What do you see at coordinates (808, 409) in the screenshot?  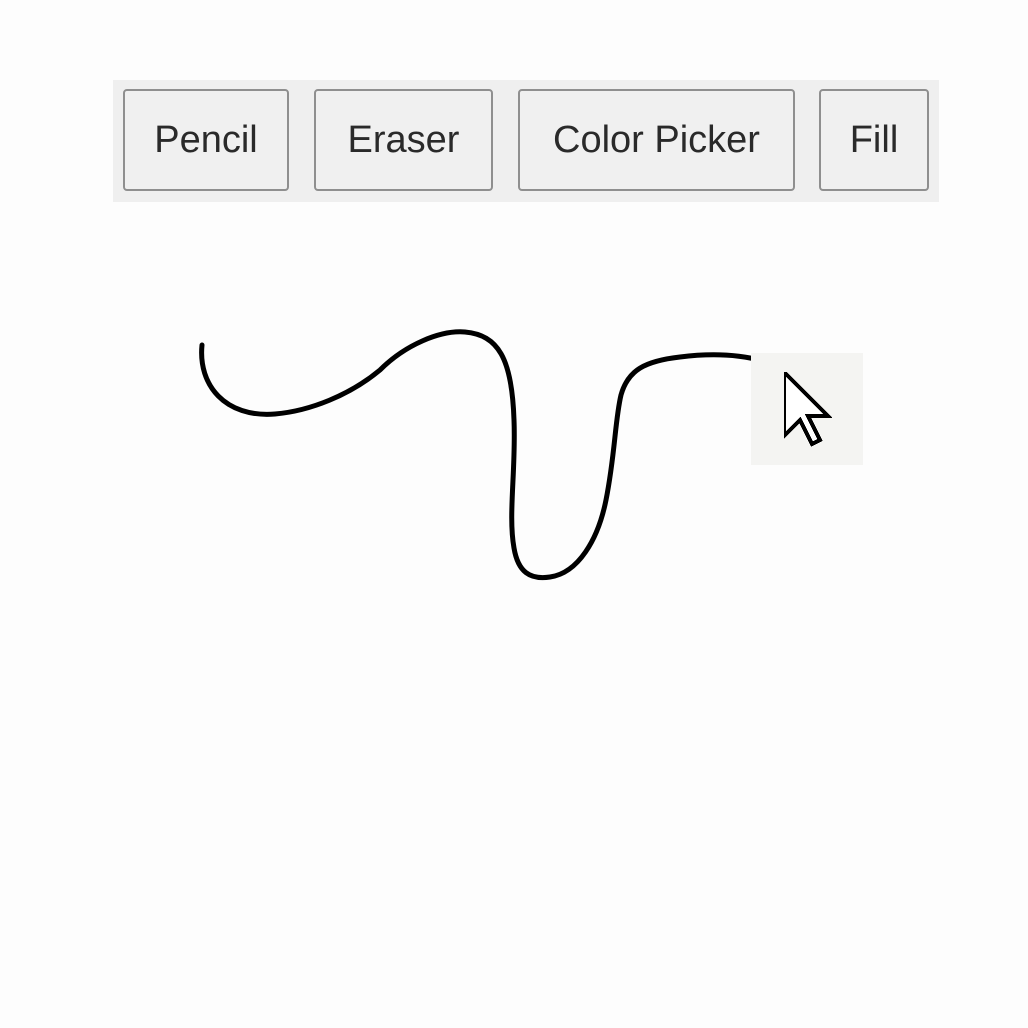 I see `arrow-pointer-icon` at bounding box center [808, 409].